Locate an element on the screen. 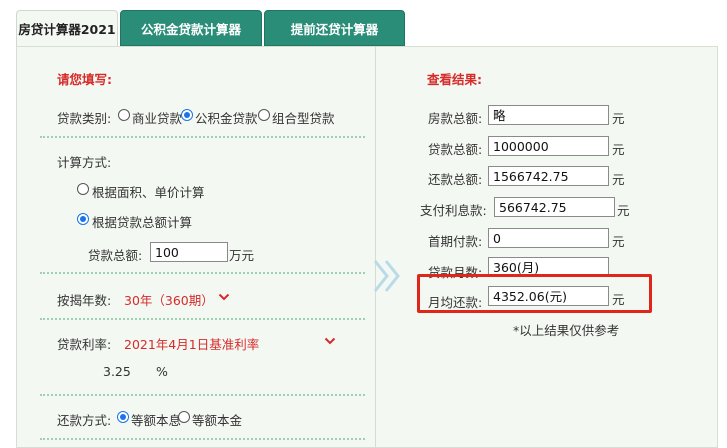  double-chevron-right-icon is located at coordinates (386, 276).